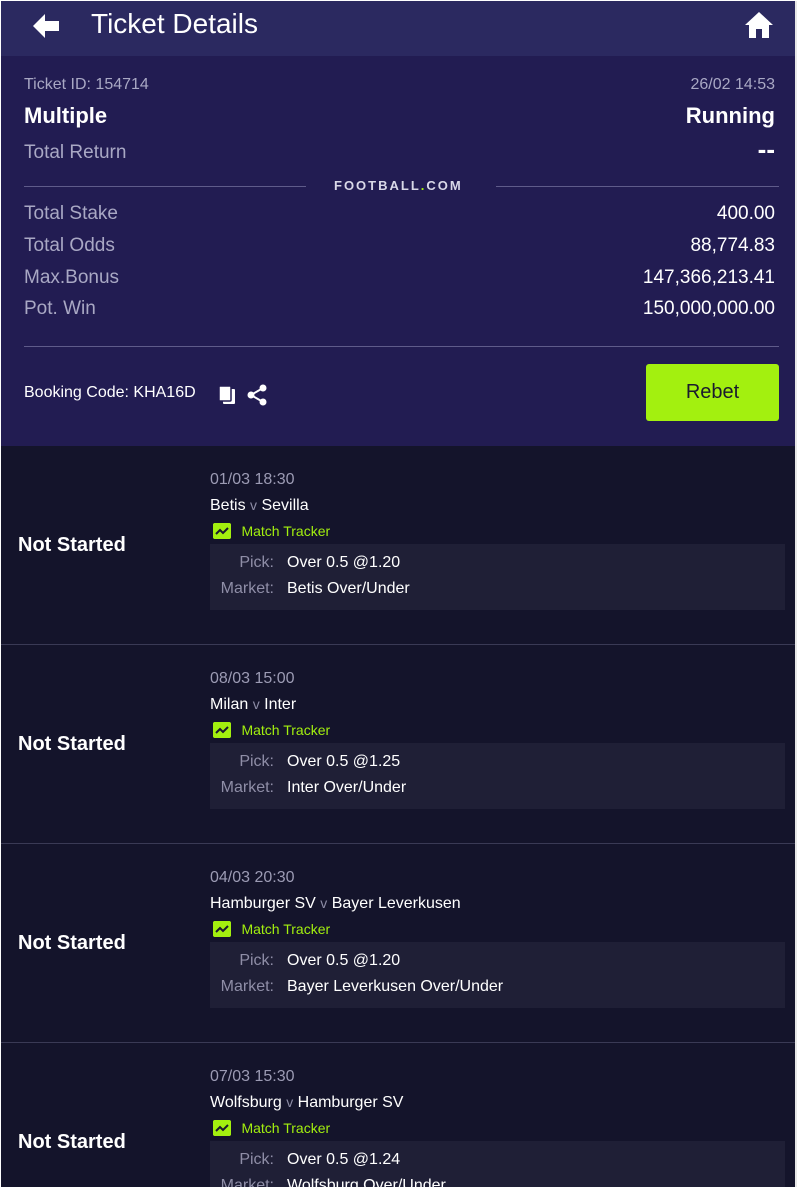 This screenshot has height=1189, width=798. What do you see at coordinates (401, 346) in the screenshot?
I see `divider-bottom` at bounding box center [401, 346].